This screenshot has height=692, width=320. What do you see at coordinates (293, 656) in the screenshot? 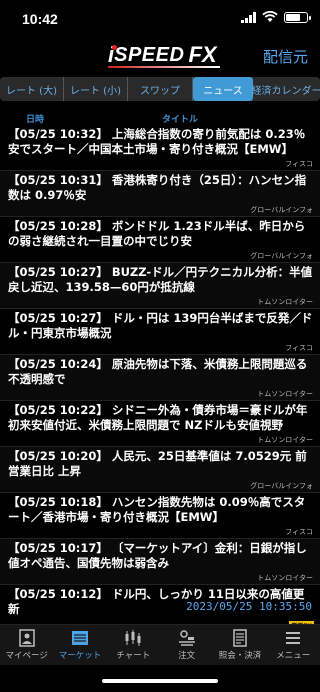
I see `nav-label: メニュー` at bounding box center [293, 656].